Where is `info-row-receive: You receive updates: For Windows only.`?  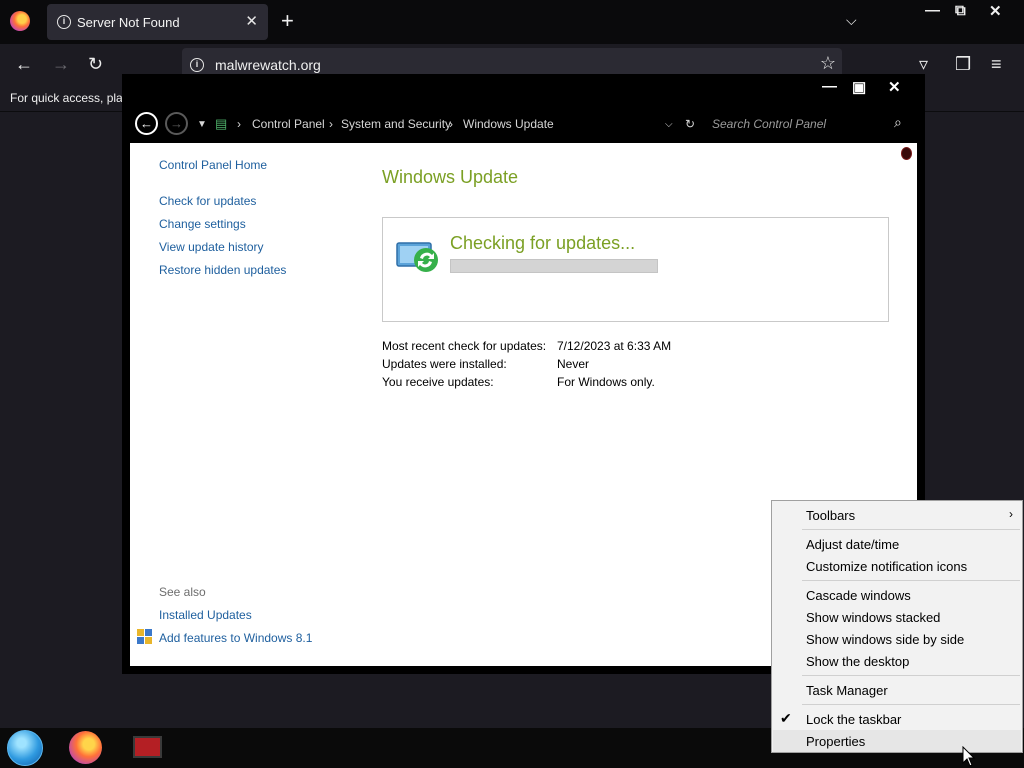
info-row-receive: You receive updates: For Windows only. is located at coordinates (518, 382).